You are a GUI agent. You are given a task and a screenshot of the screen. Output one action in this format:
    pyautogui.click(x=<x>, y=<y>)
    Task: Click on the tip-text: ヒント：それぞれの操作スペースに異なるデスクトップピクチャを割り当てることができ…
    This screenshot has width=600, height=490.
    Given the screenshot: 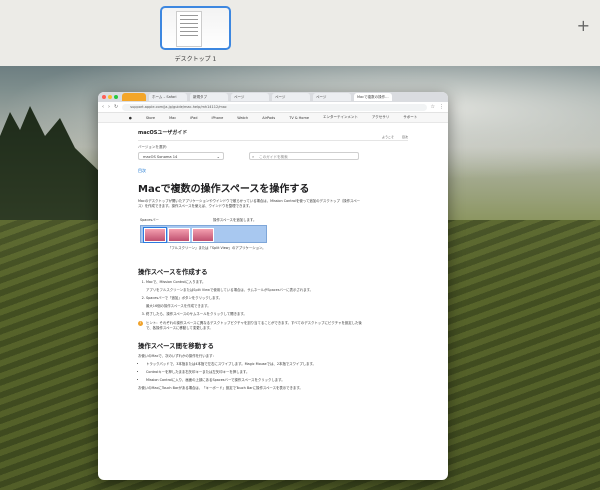 What is the action you would take?
    pyautogui.click(x=254, y=325)
    